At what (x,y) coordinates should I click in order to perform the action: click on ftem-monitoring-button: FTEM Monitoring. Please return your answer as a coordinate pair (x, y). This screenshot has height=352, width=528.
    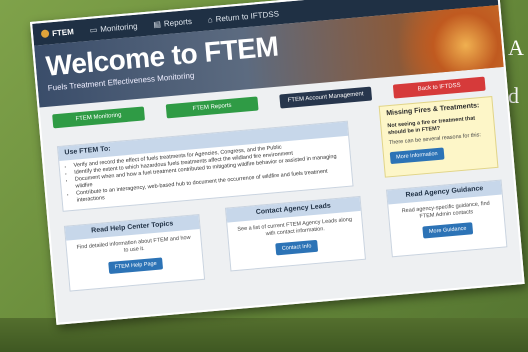
    Looking at the image, I should click on (99, 117).